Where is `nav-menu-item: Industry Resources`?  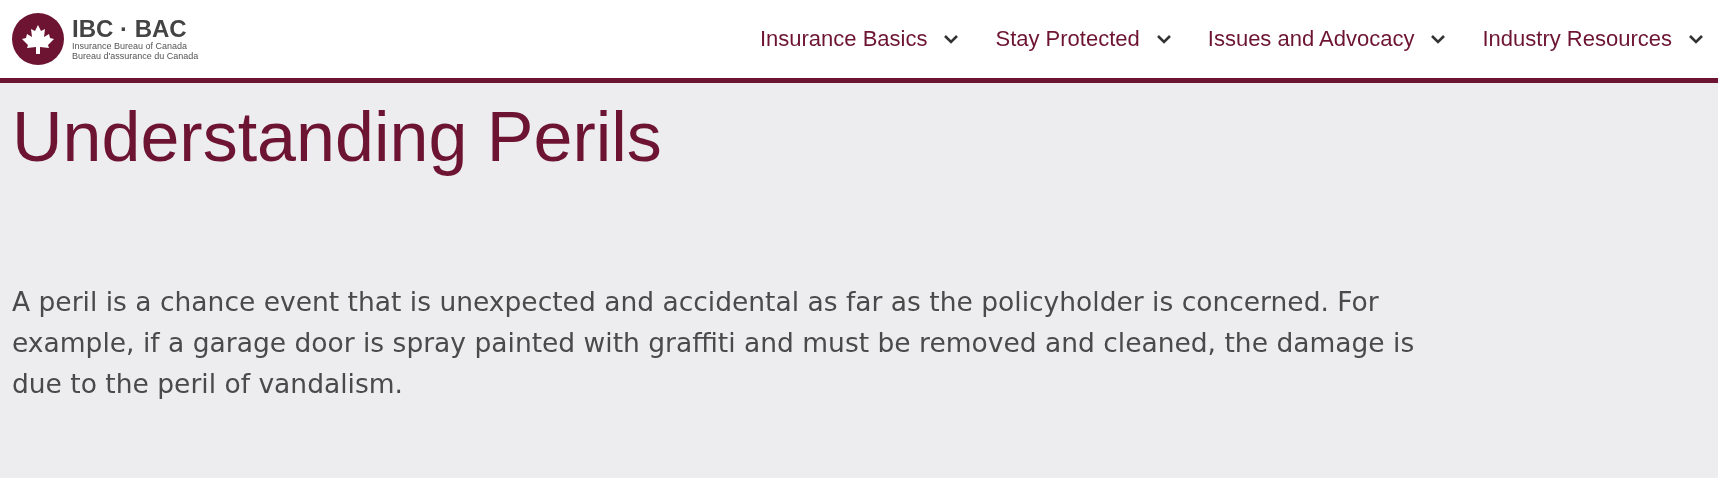 nav-menu-item: Industry Resources is located at coordinates (1593, 39).